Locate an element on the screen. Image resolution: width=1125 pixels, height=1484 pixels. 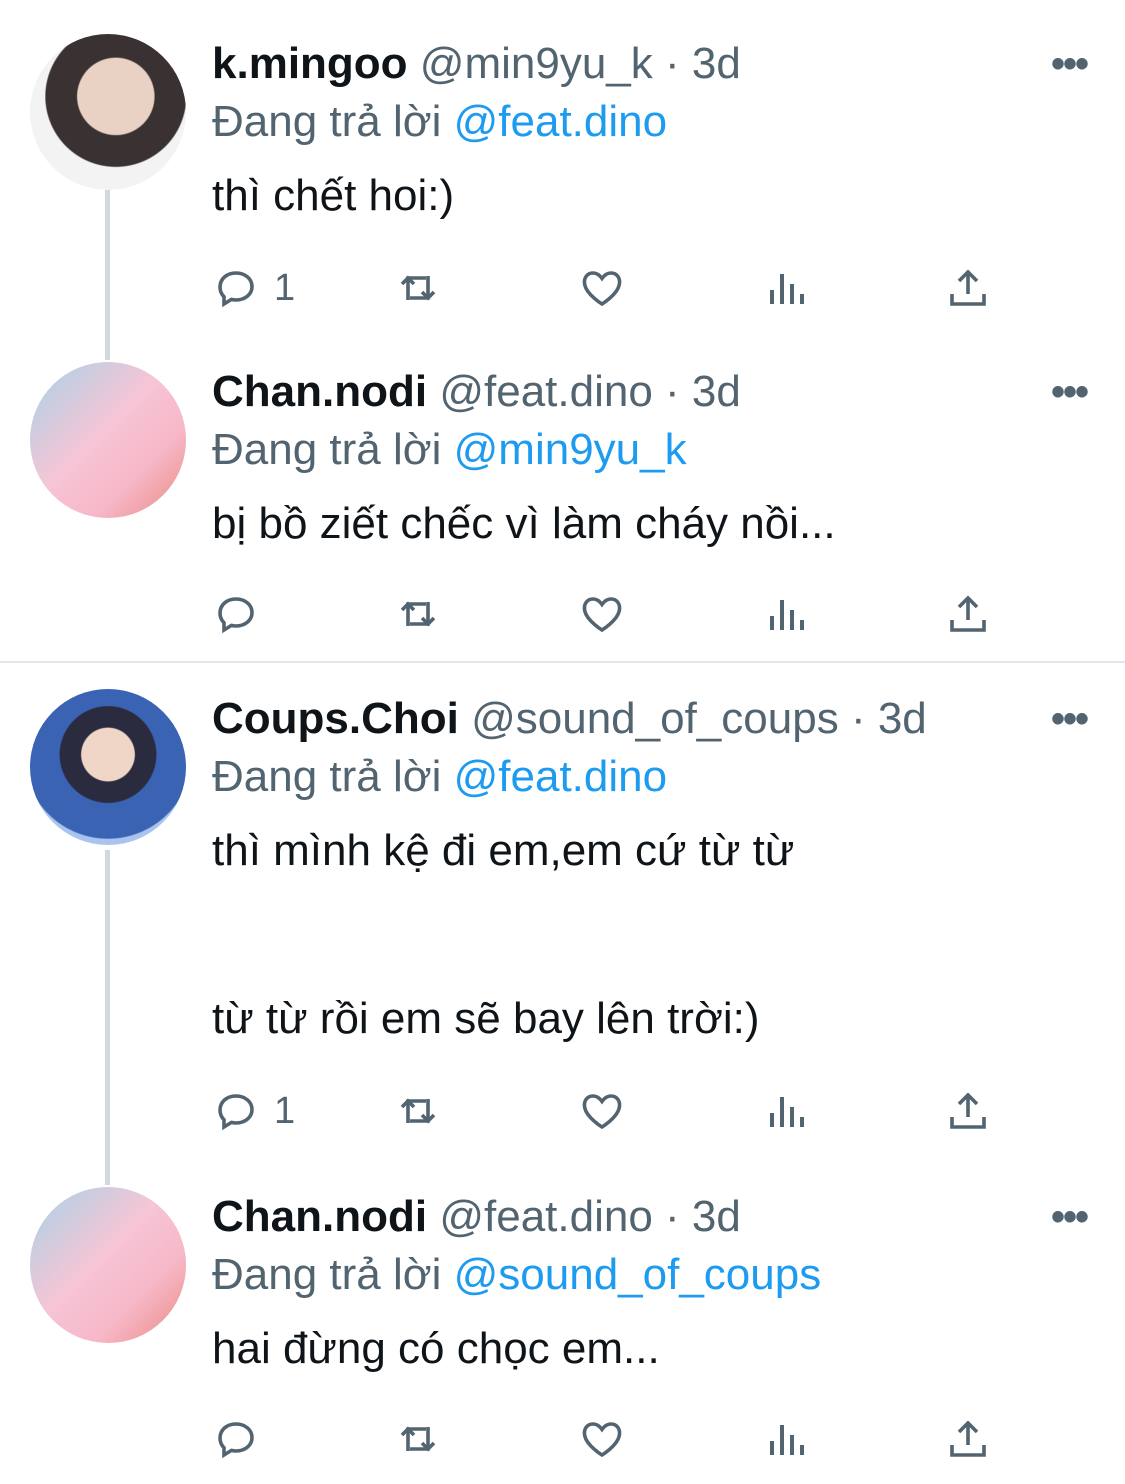
replying-to: Đang trả lời @sound_of_coups is located at coordinates (516, 1275).